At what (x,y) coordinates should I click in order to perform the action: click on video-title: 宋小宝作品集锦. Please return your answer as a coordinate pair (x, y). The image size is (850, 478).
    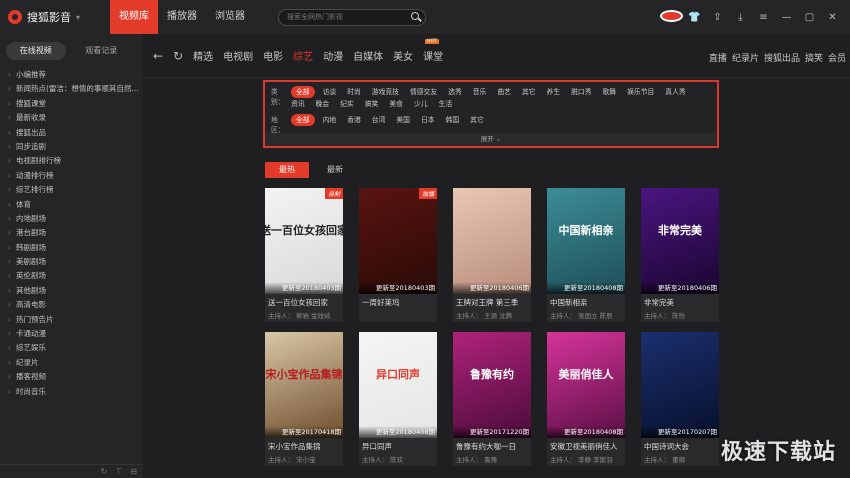
    Looking at the image, I should click on (304, 446).